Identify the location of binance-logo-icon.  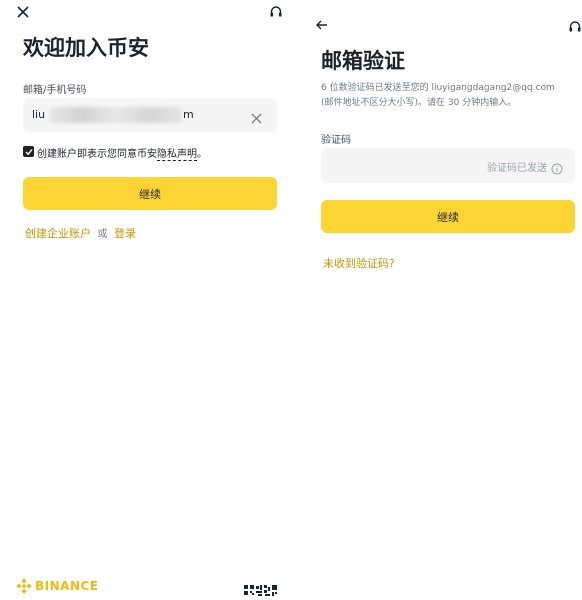
(24, 586).